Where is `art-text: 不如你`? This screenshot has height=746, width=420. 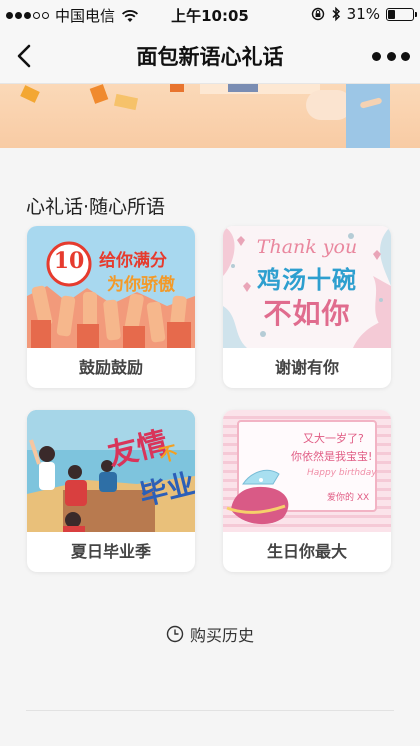 art-text: 不如你 is located at coordinates (307, 313).